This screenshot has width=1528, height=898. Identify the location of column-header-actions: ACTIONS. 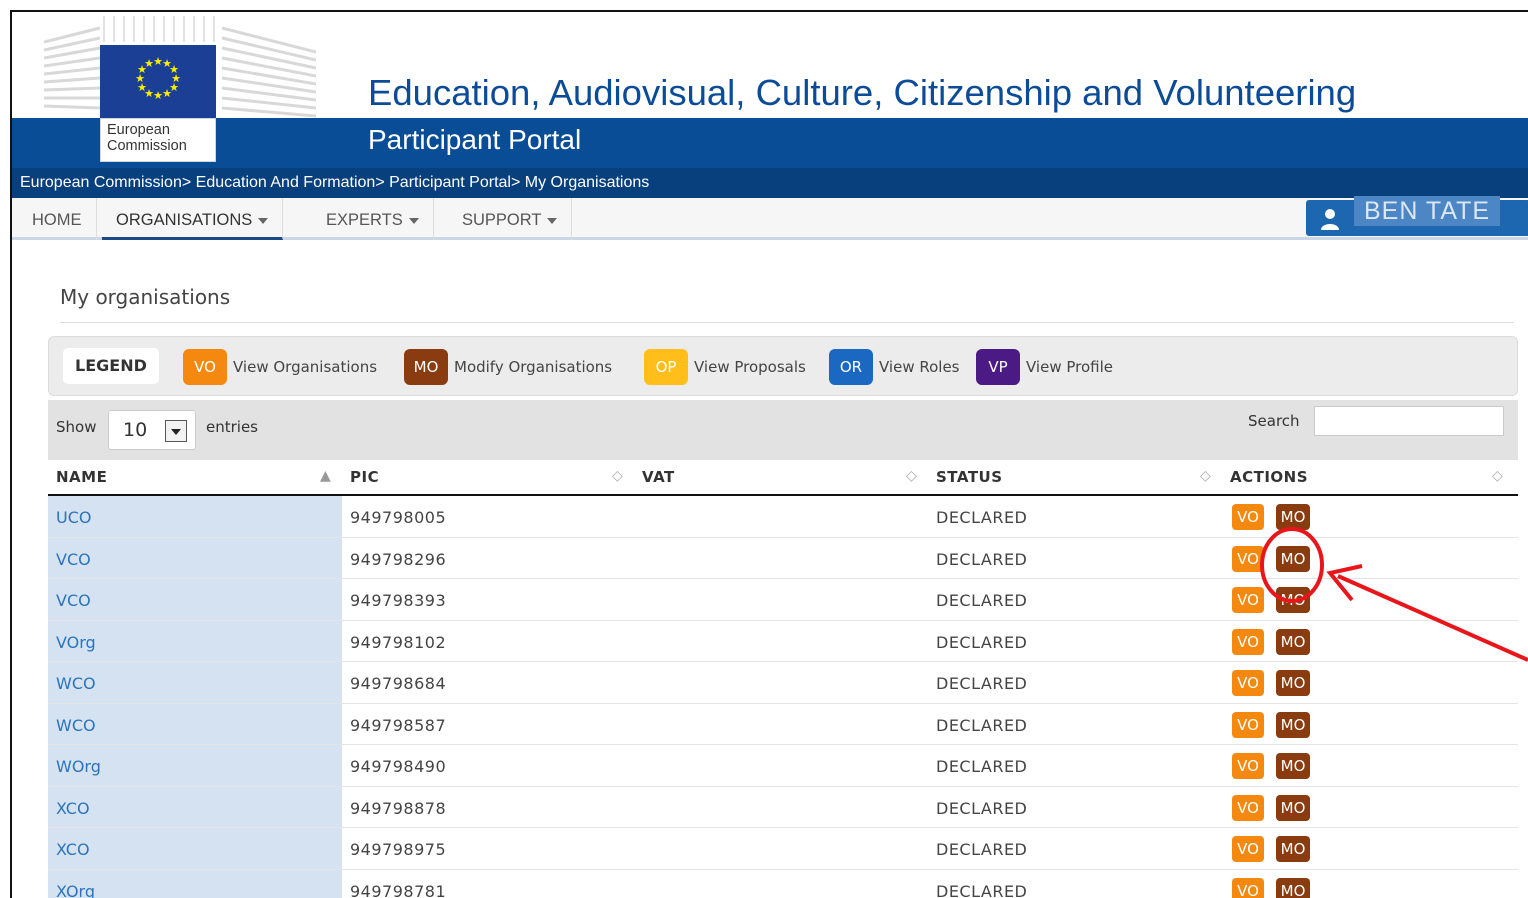
(1269, 477).